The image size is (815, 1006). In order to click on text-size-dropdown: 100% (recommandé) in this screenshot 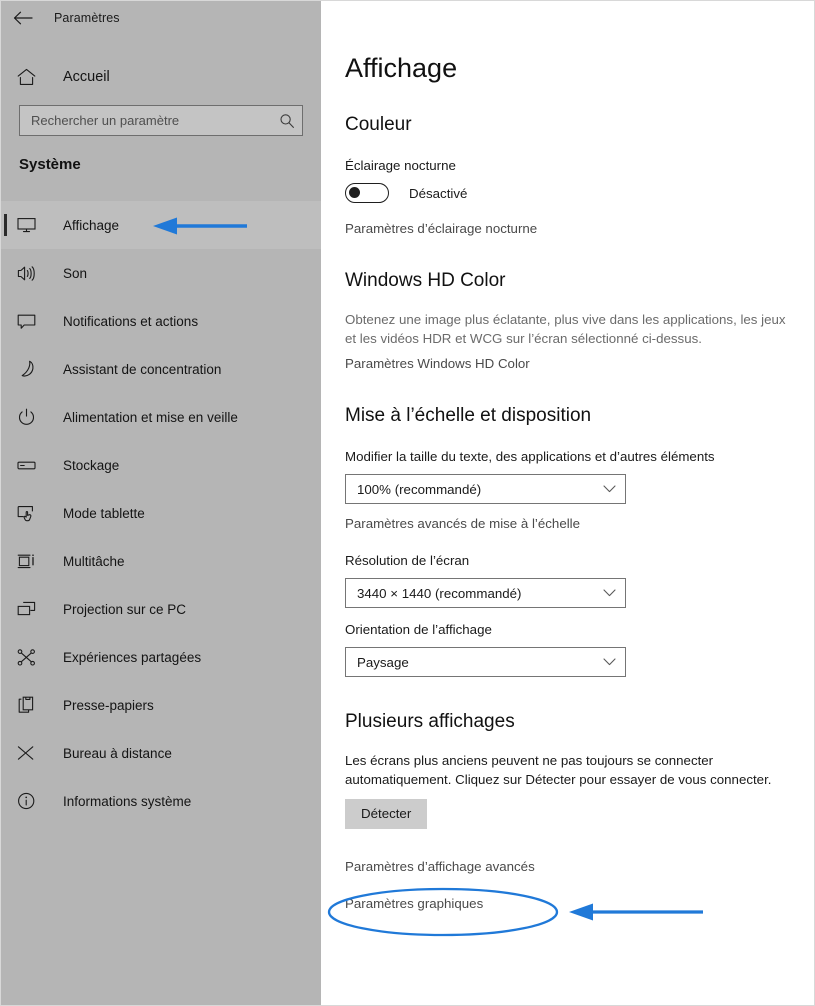, I will do `click(485, 489)`.